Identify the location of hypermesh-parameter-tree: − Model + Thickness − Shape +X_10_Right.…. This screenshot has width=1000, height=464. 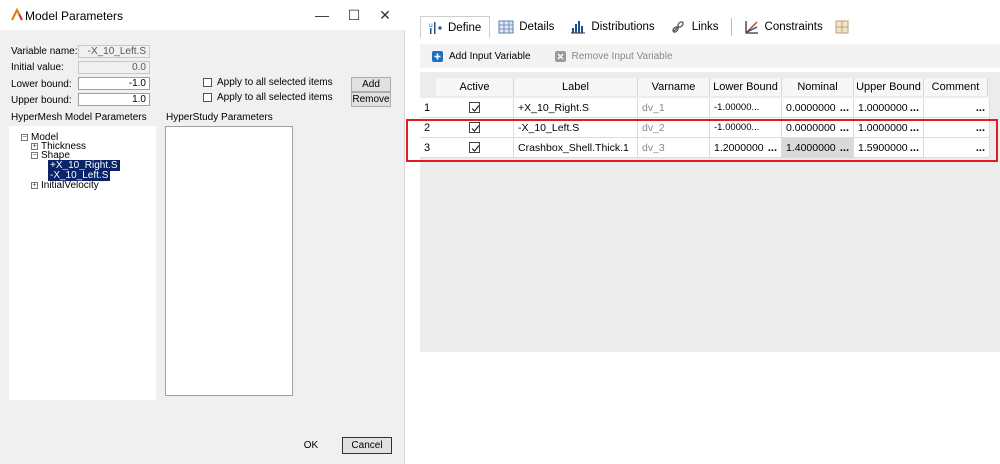
(82, 263).